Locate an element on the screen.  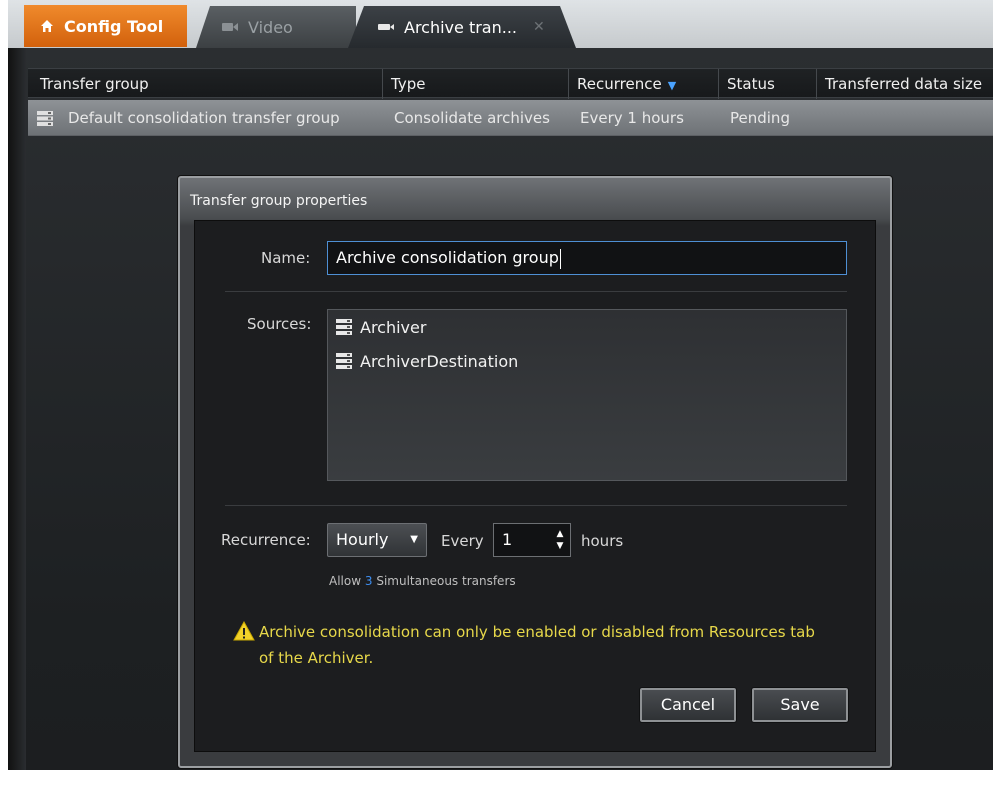
cell-type: Consolidate archives is located at coordinates (472, 118).